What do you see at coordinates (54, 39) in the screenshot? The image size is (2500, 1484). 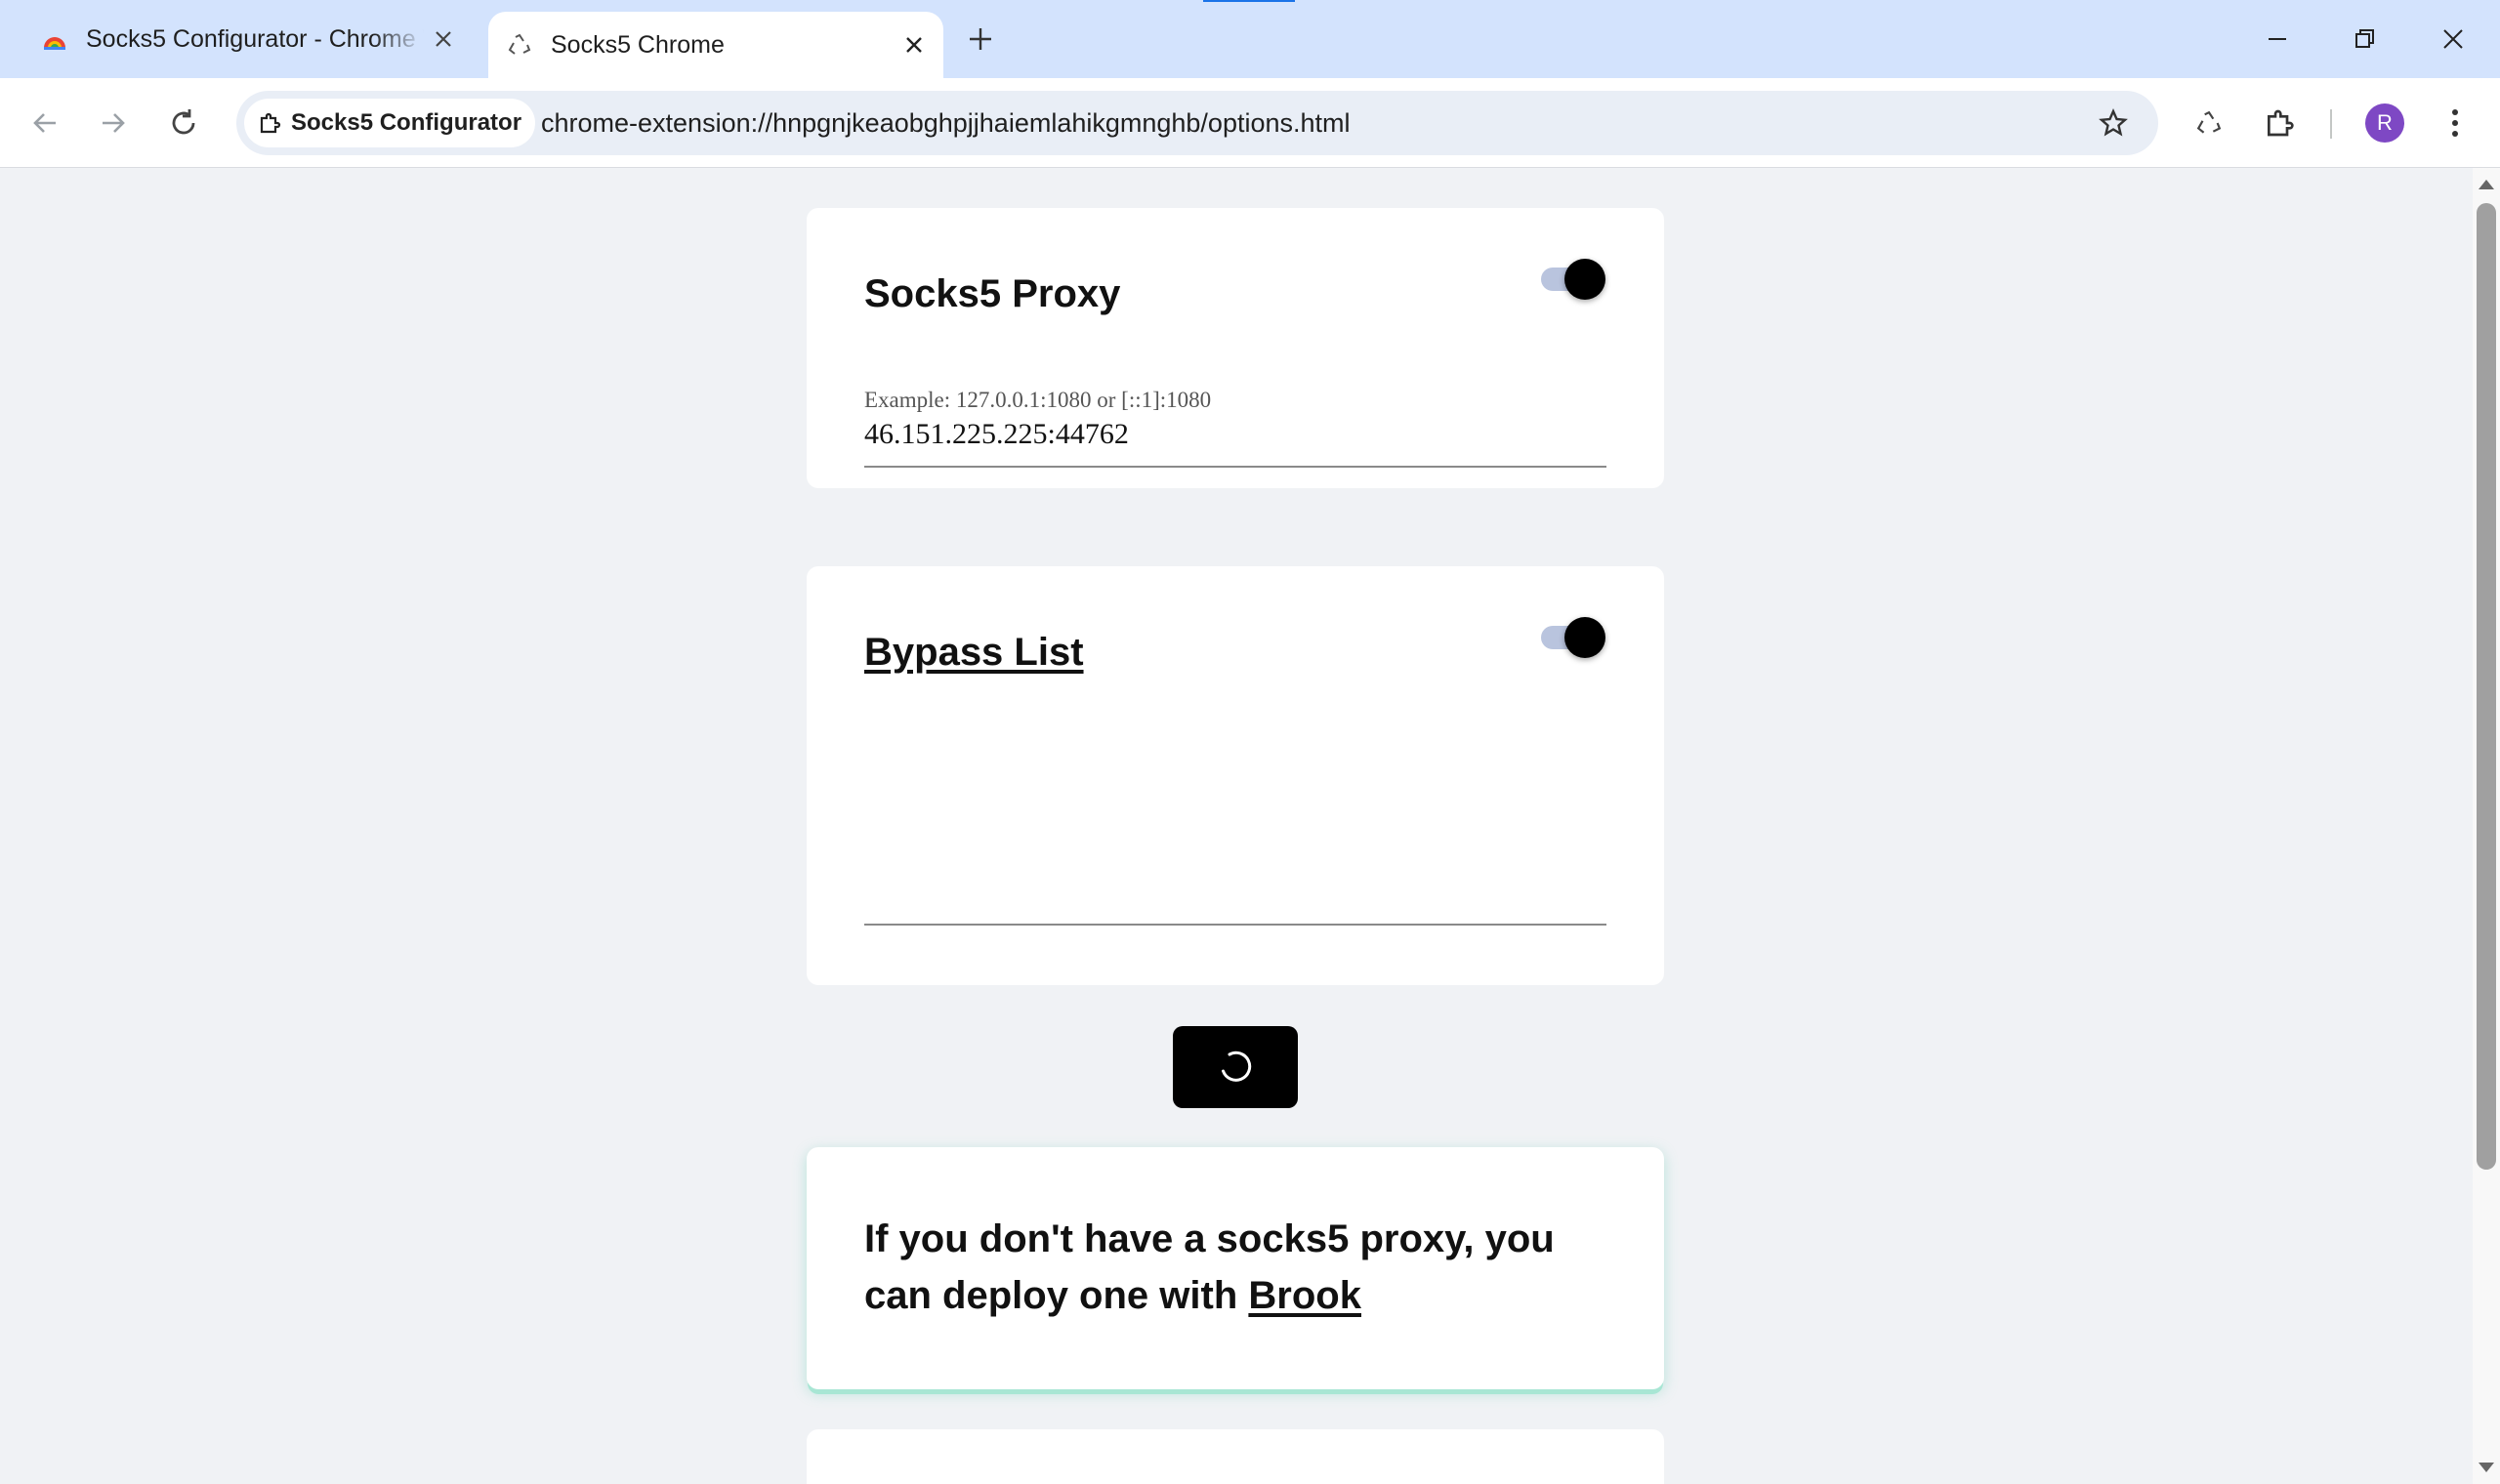 I see `chrome-web-store-icon` at bounding box center [54, 39].